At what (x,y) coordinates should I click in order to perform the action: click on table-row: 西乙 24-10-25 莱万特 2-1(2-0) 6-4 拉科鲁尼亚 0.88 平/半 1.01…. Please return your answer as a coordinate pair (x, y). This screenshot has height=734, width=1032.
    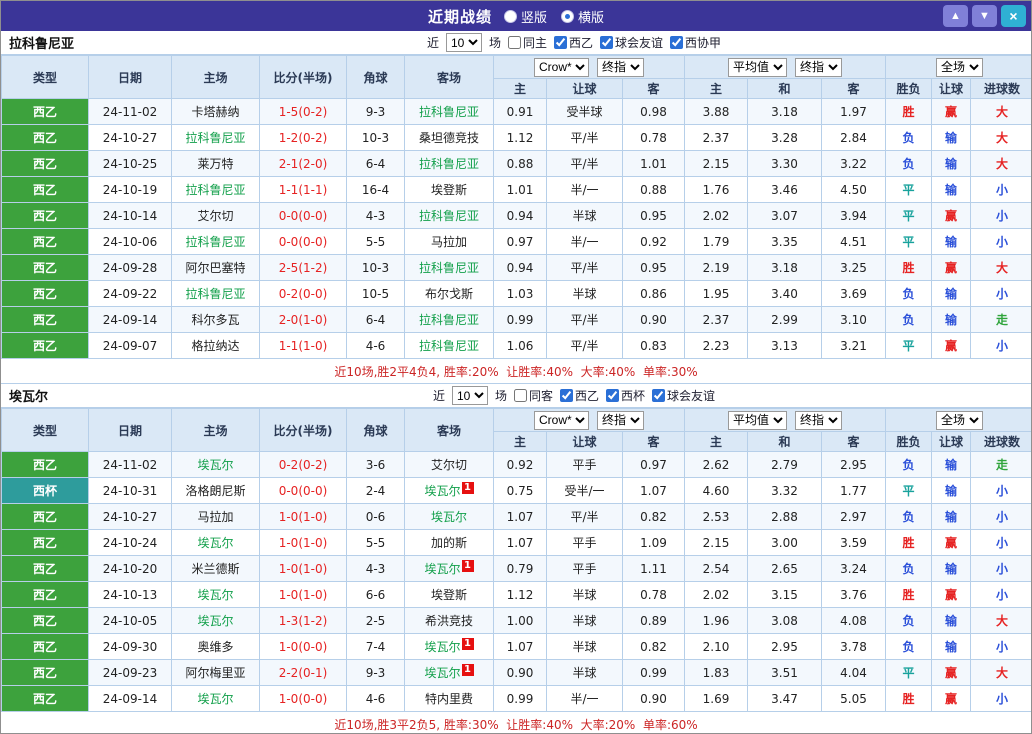
    Looking at the image, I should click on (516, 163).